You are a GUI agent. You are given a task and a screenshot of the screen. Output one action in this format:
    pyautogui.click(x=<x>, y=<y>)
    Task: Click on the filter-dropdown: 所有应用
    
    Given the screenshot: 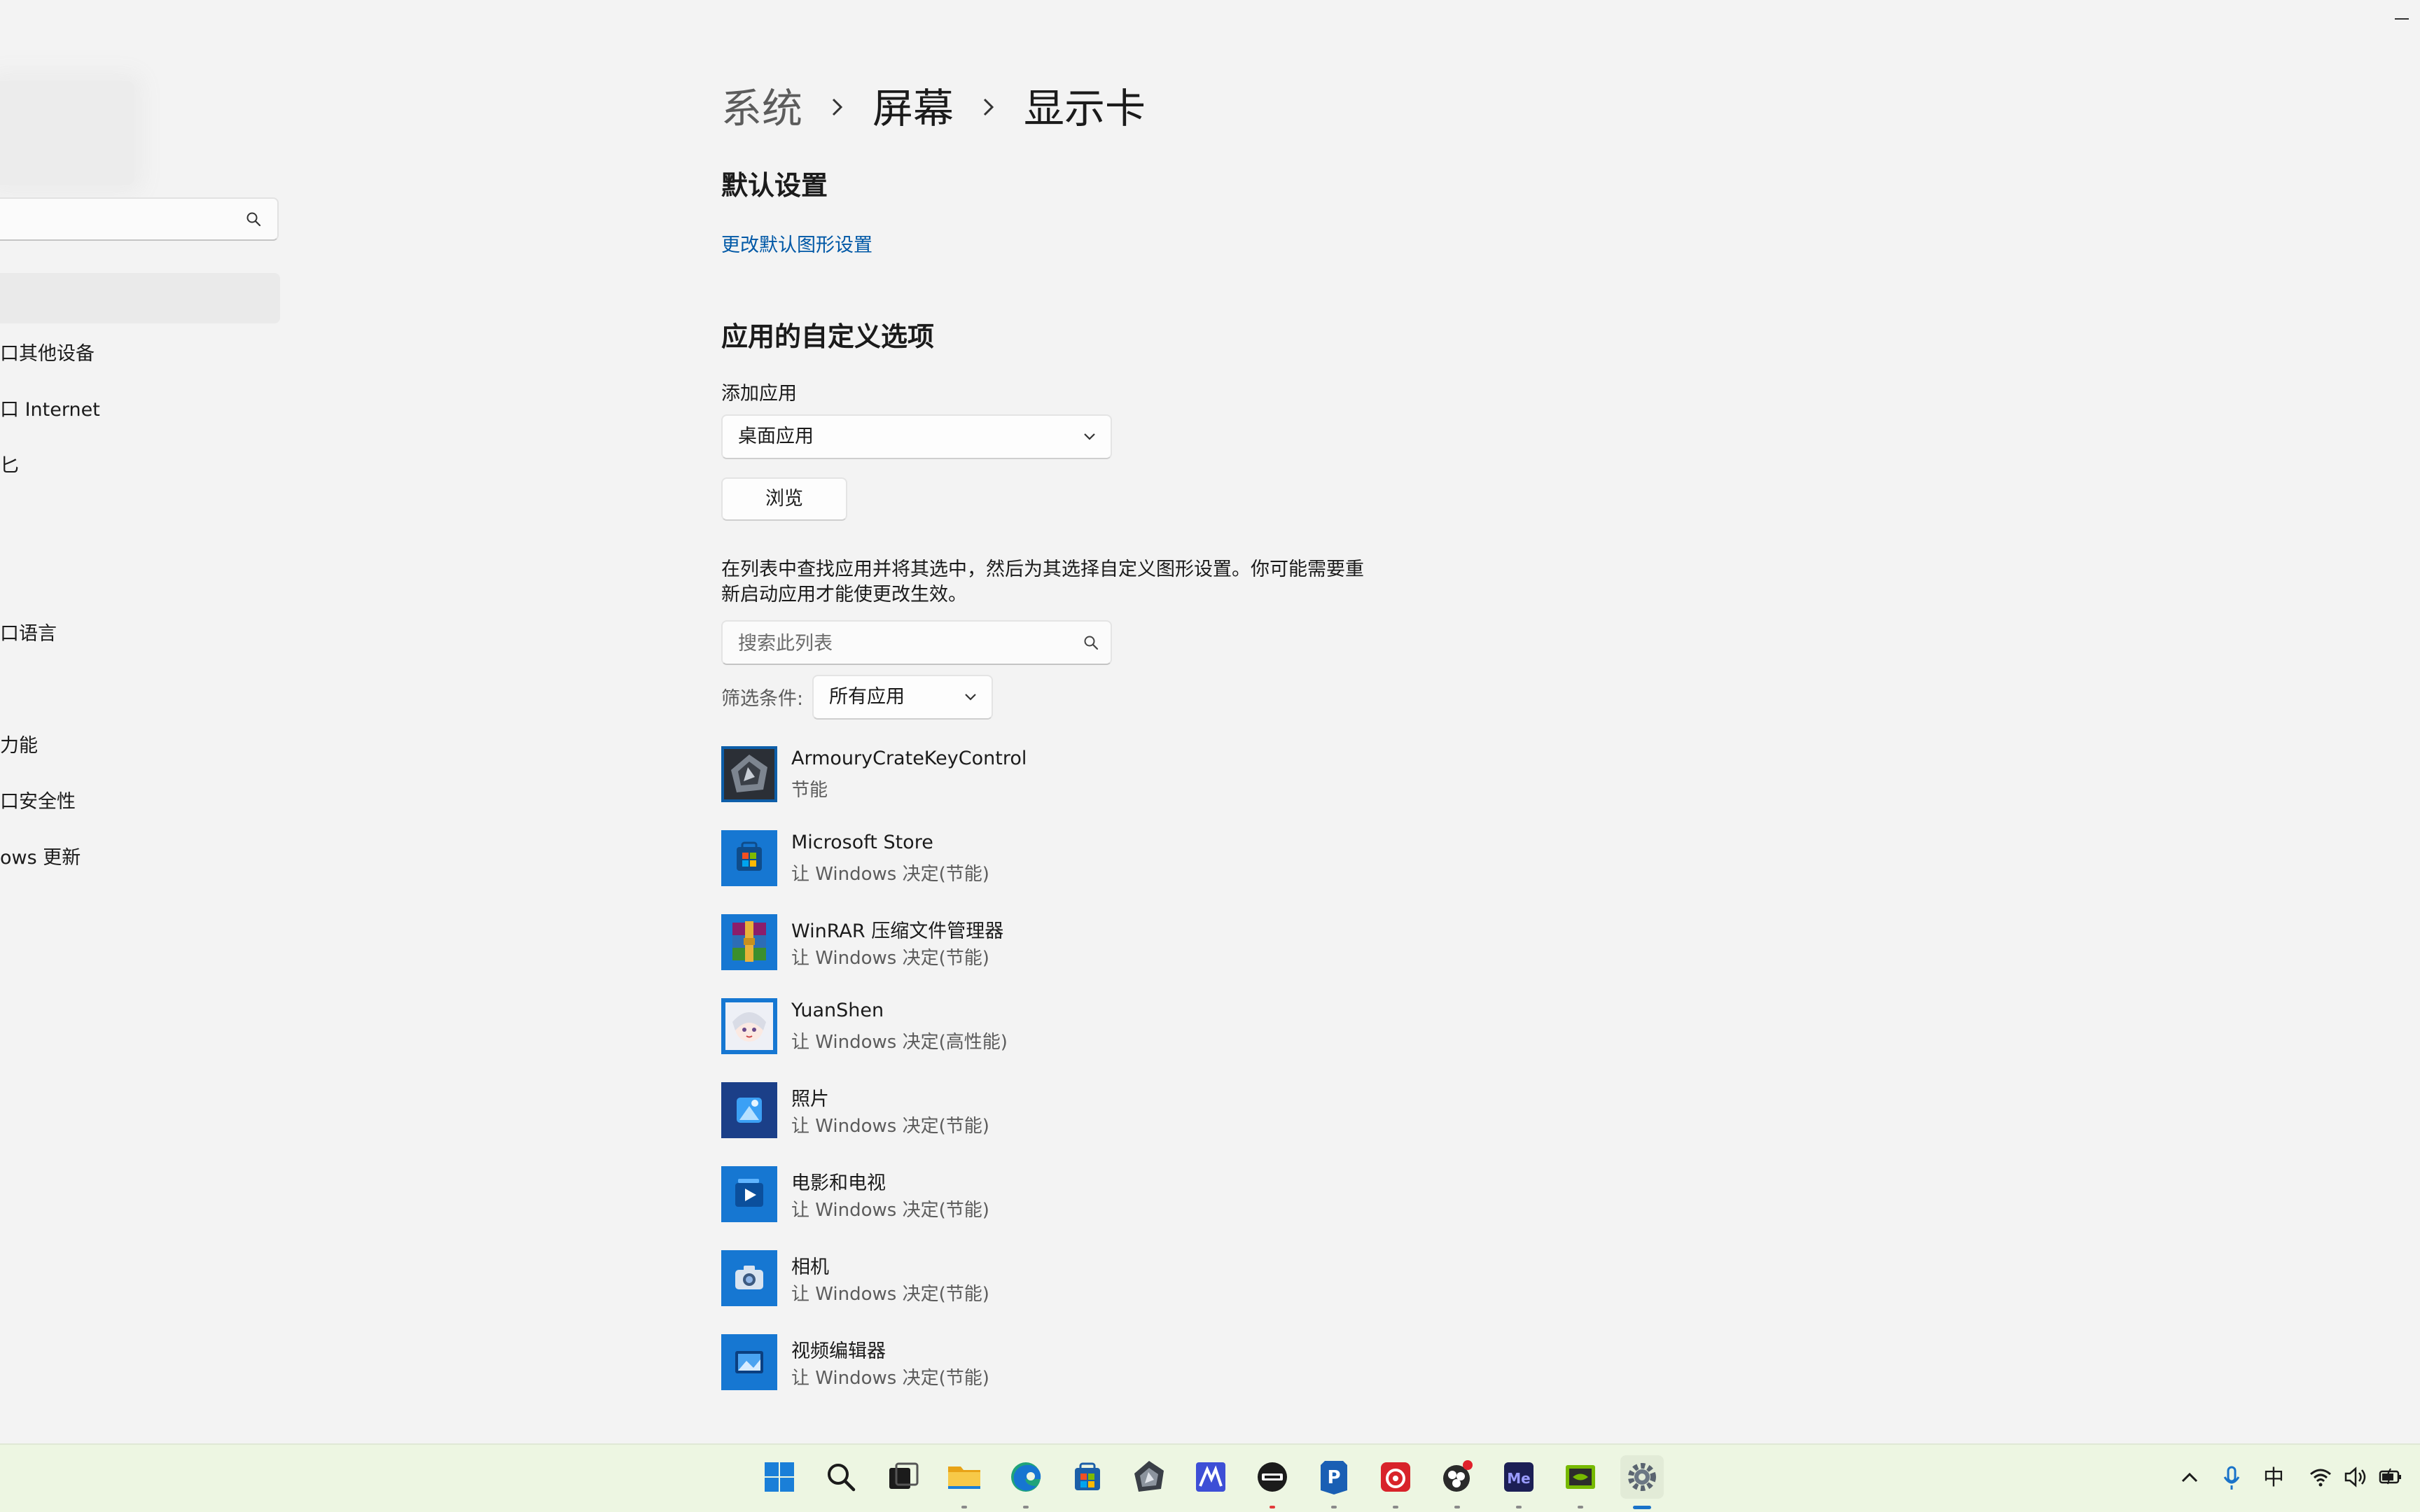 What is the action you would take?
    pyautogui.click(x=903, y=697)
    